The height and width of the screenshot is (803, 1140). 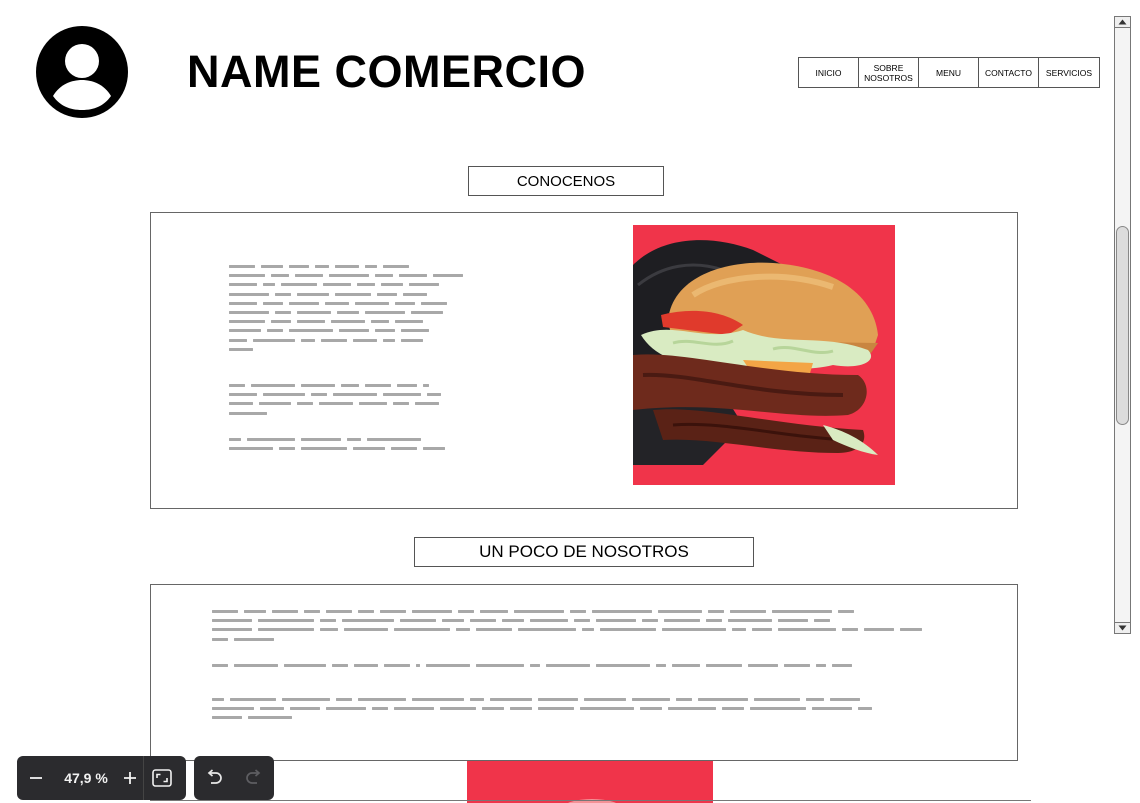 What do you see at coordinates (162, 778) in the screenshot?
I see `fit-to-screen-button` at bounding box center [162, 778].